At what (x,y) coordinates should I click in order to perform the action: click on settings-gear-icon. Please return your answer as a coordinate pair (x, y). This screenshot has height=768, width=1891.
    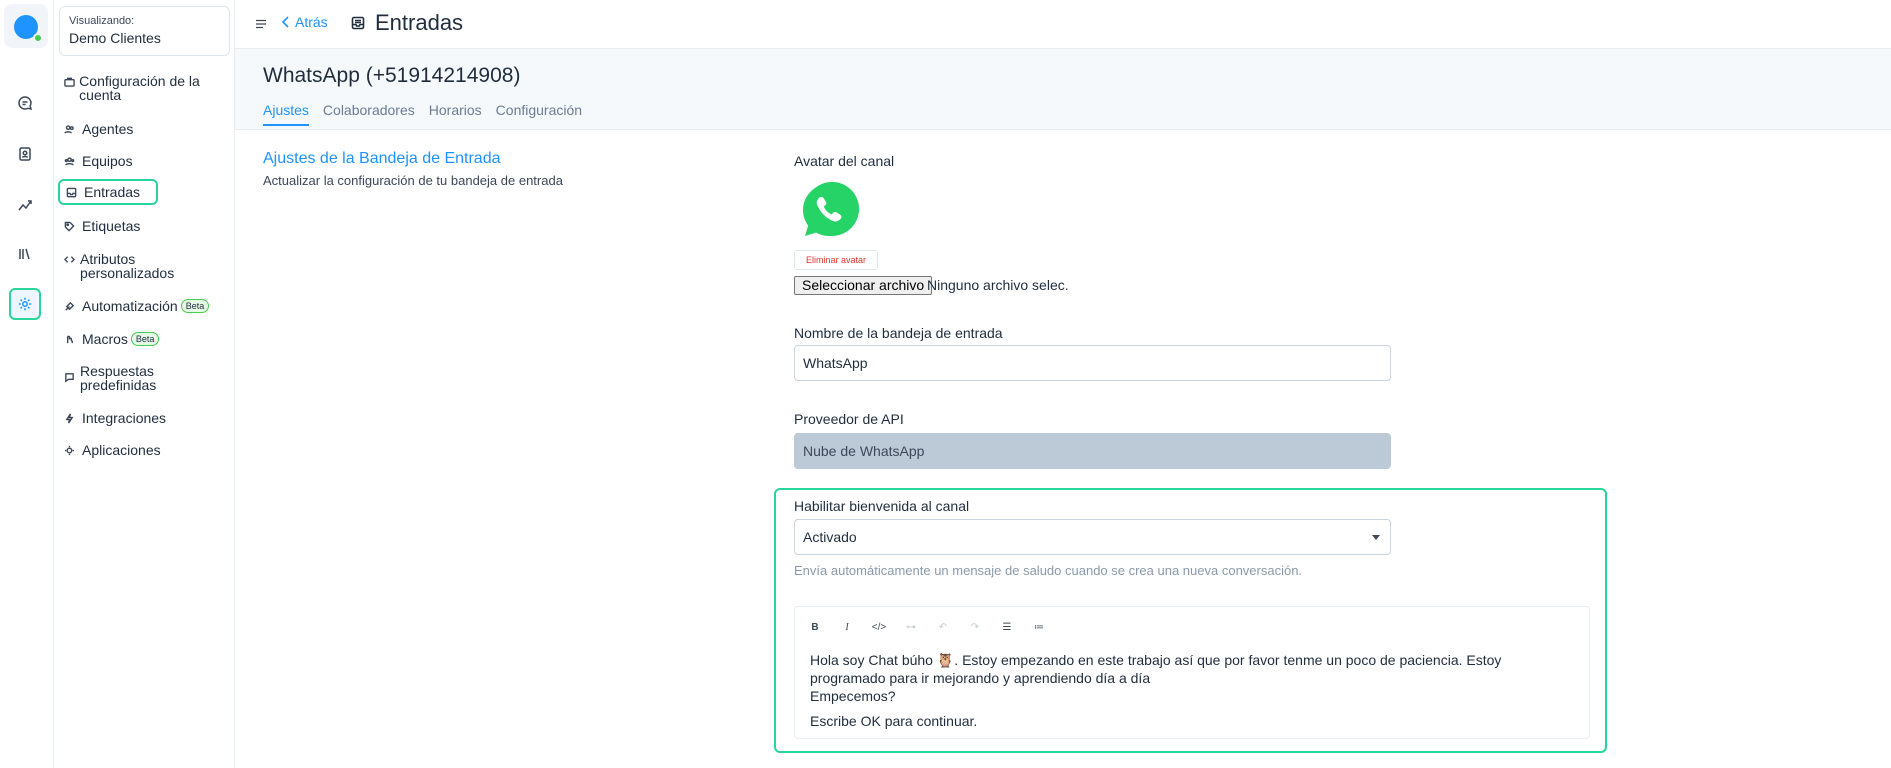
    Looking at the image, I should click on (25, 304).